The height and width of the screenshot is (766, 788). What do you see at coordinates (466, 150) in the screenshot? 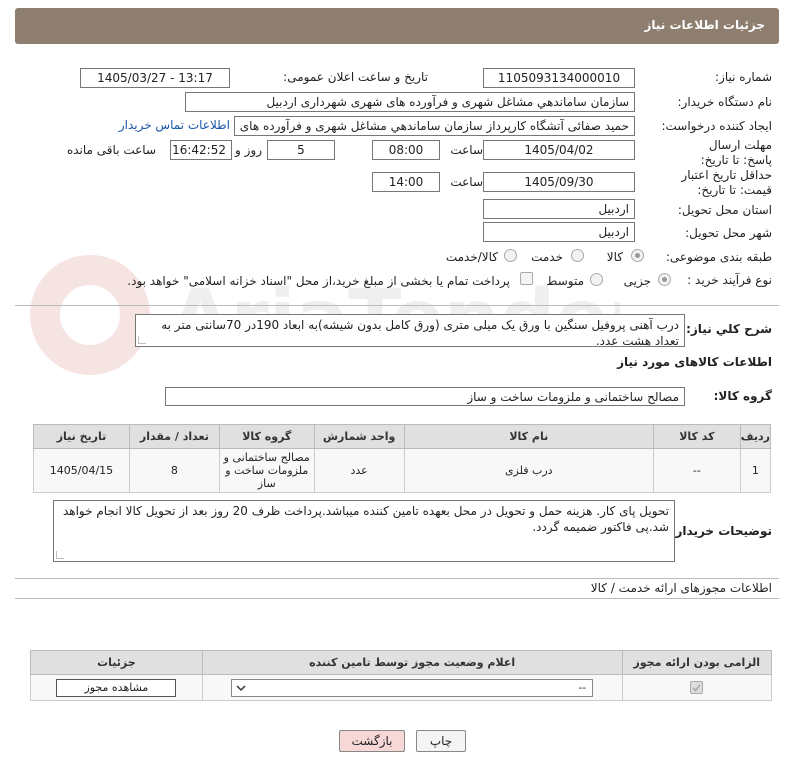
I see `deadline-time-label: ساعت` at bounding box center [466, 150].